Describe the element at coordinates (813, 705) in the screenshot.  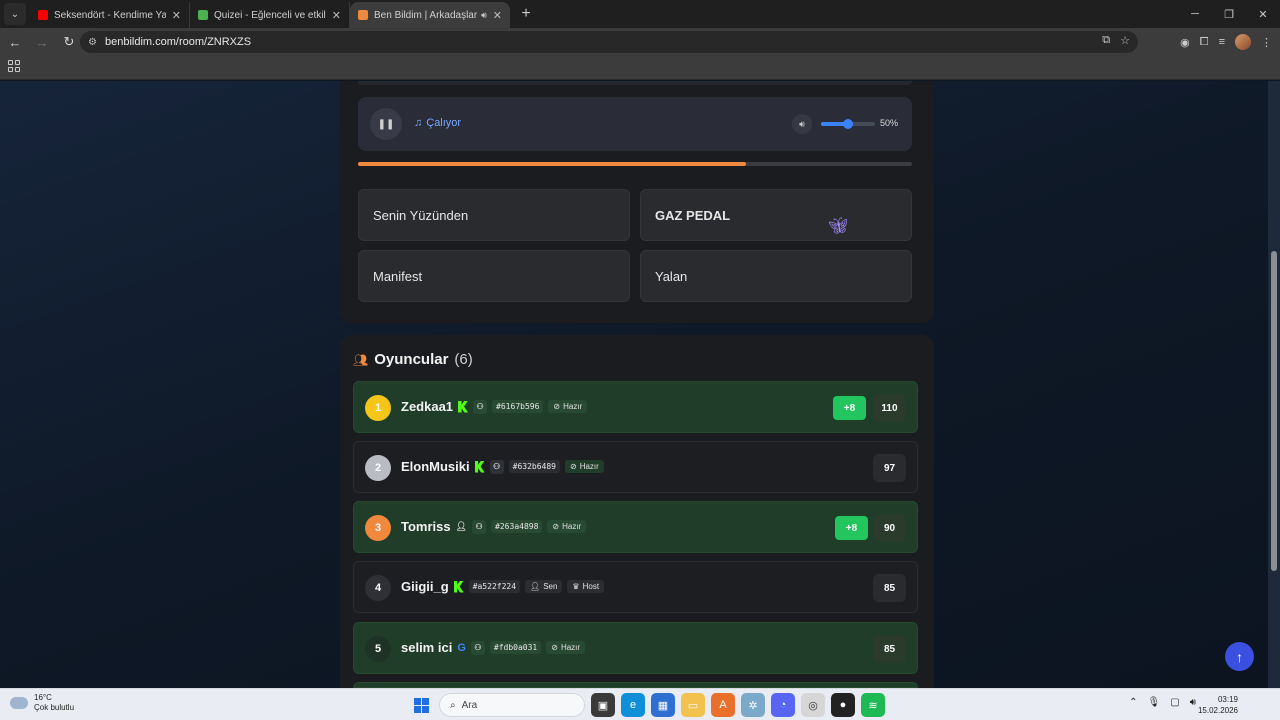
I see `chrome-icon: ◎` at that location.